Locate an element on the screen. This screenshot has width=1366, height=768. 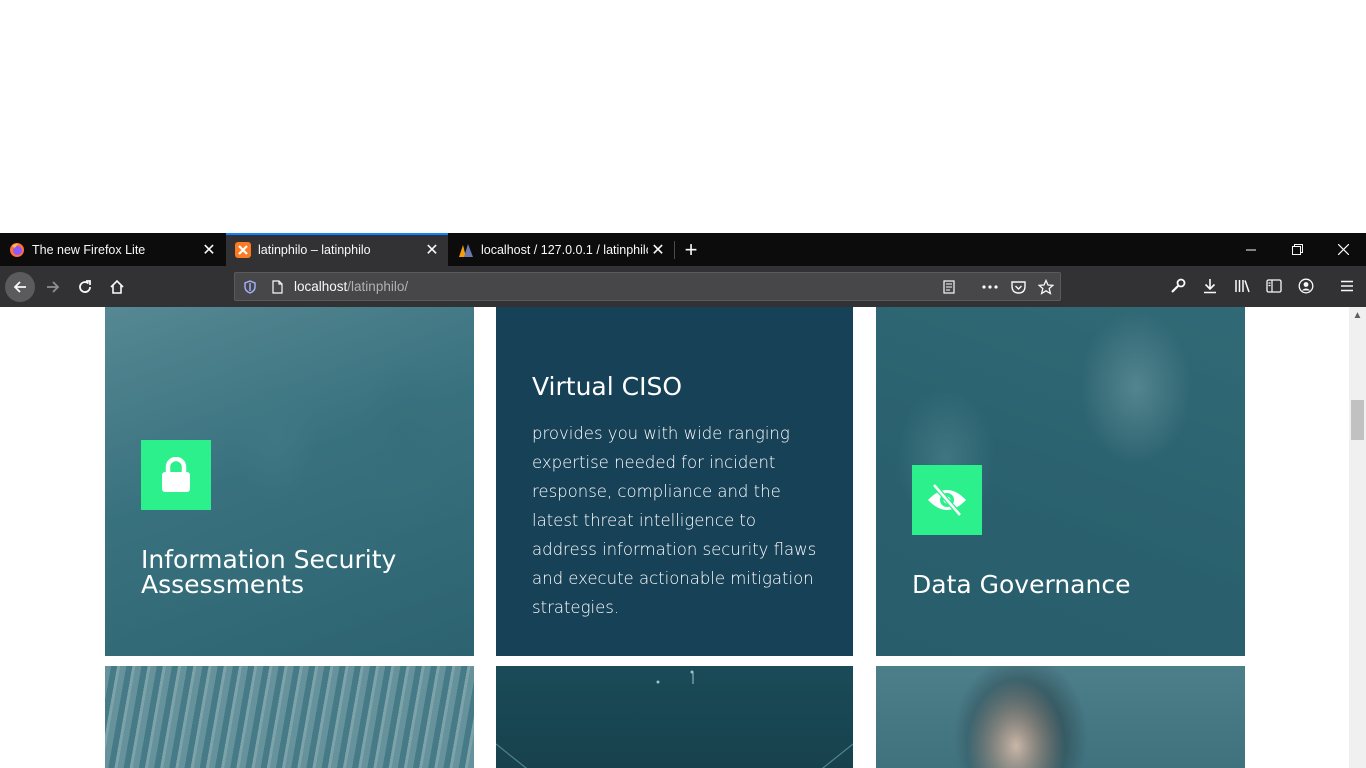
tab-phpmyadmin: localhost / 127.0.0.1 / latinphilo ✕ is located at coordinates (561, 249).